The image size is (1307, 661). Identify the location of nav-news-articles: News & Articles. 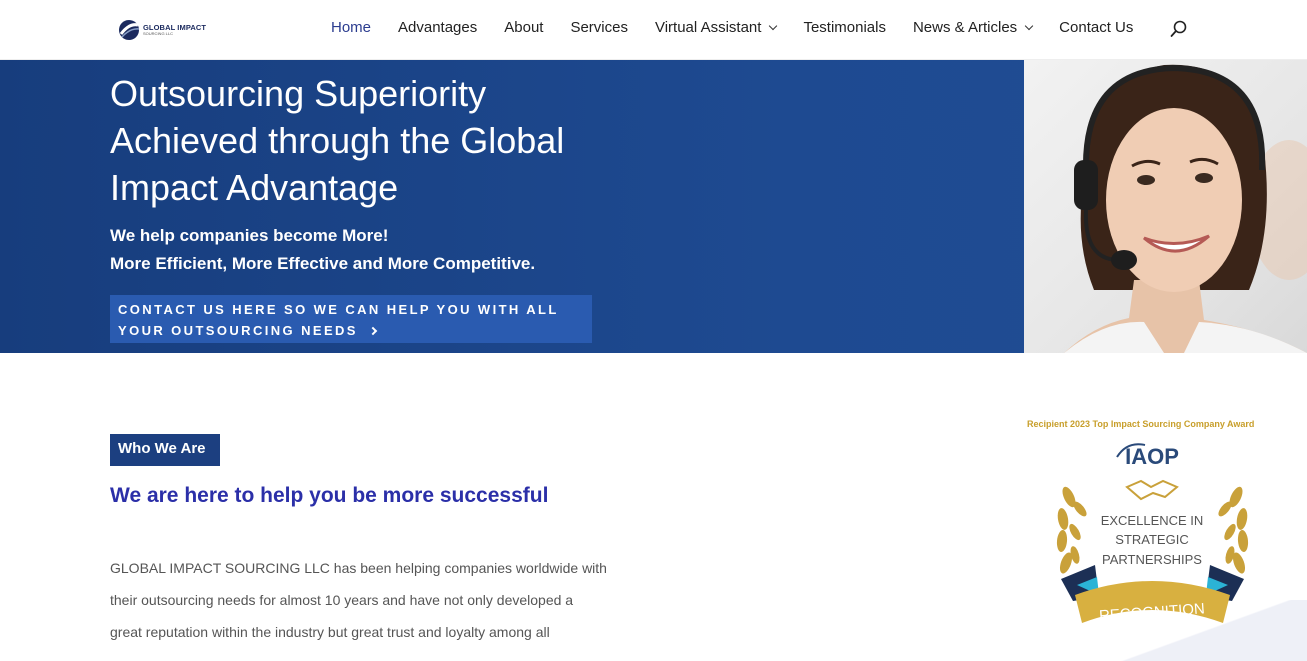
(973, 27).